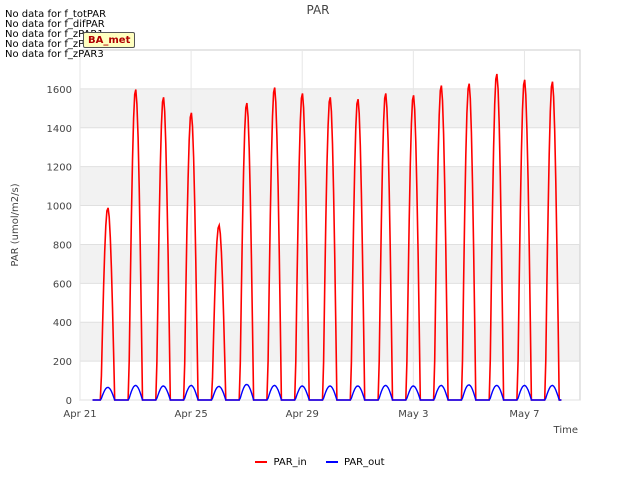 The height and width of the screenshot is (480, 640). I want to click on legend-swatch-par-in, so click(261, 462).